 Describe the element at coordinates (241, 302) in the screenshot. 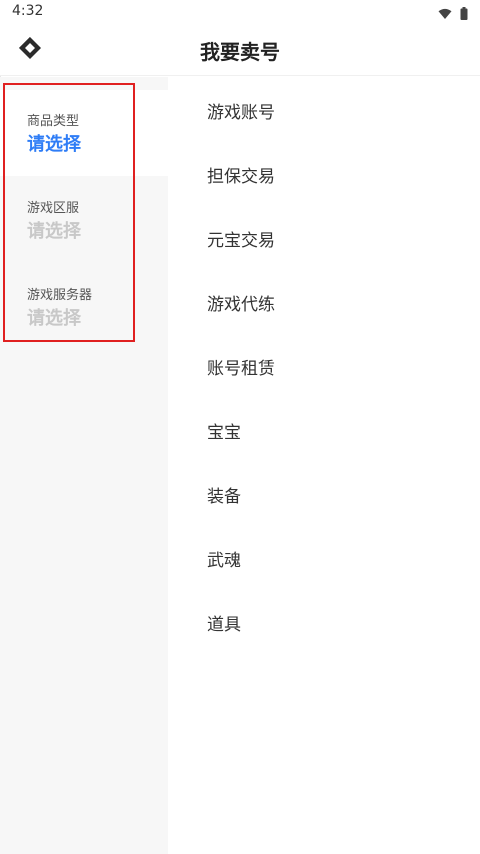

I see `option-item: 游戏代练` at that location.